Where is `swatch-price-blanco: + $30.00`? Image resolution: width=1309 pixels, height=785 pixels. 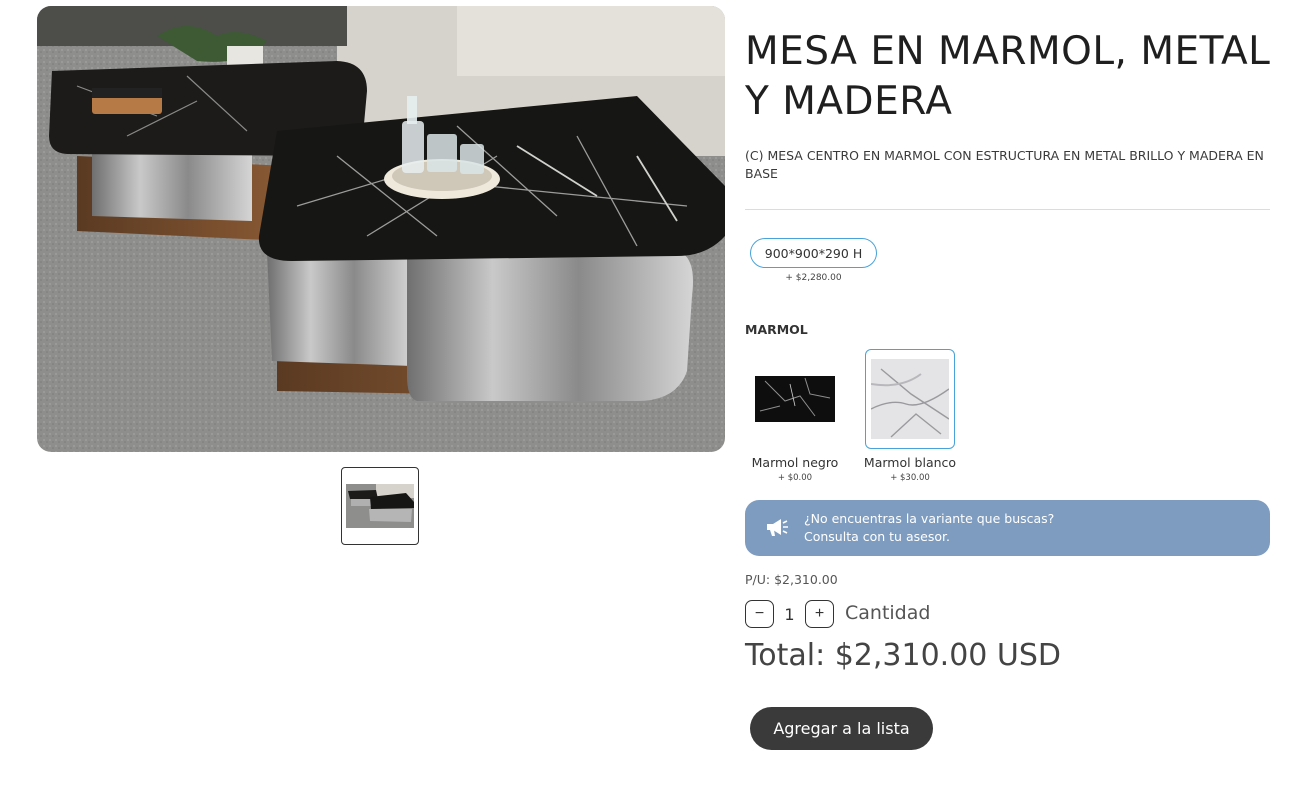 swatch-price-blanco: + $30.00 is located at coordinates (910, 478).